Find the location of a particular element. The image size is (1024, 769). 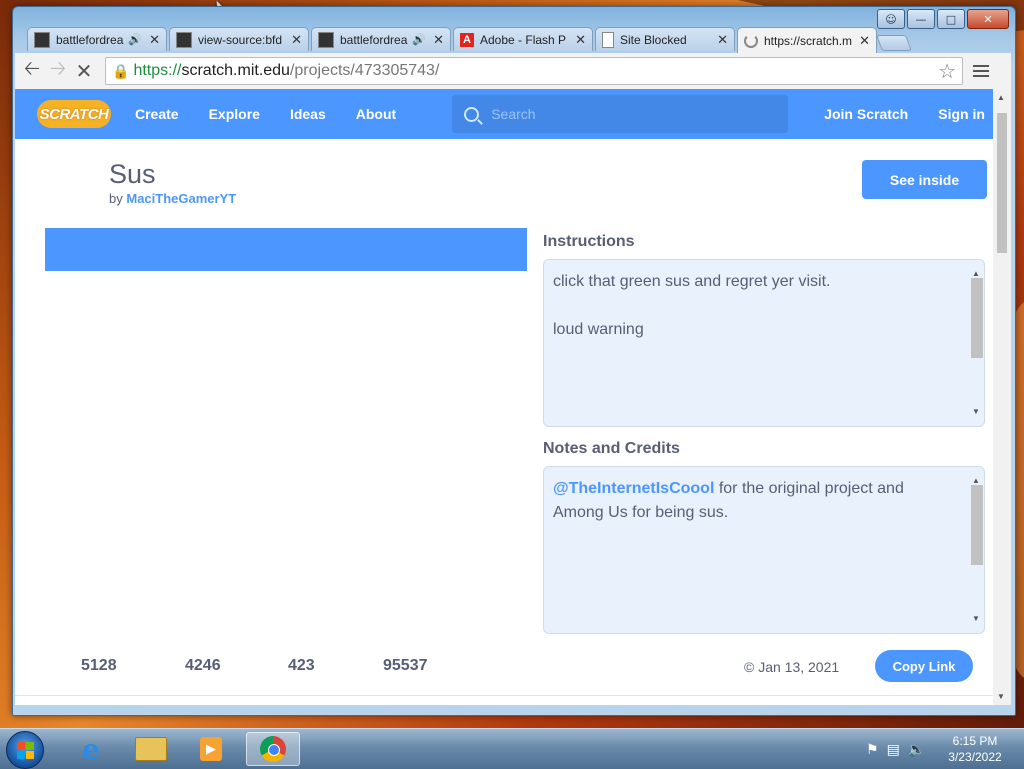

tab-title: Site Blocked is located at coordinates (653, 39).